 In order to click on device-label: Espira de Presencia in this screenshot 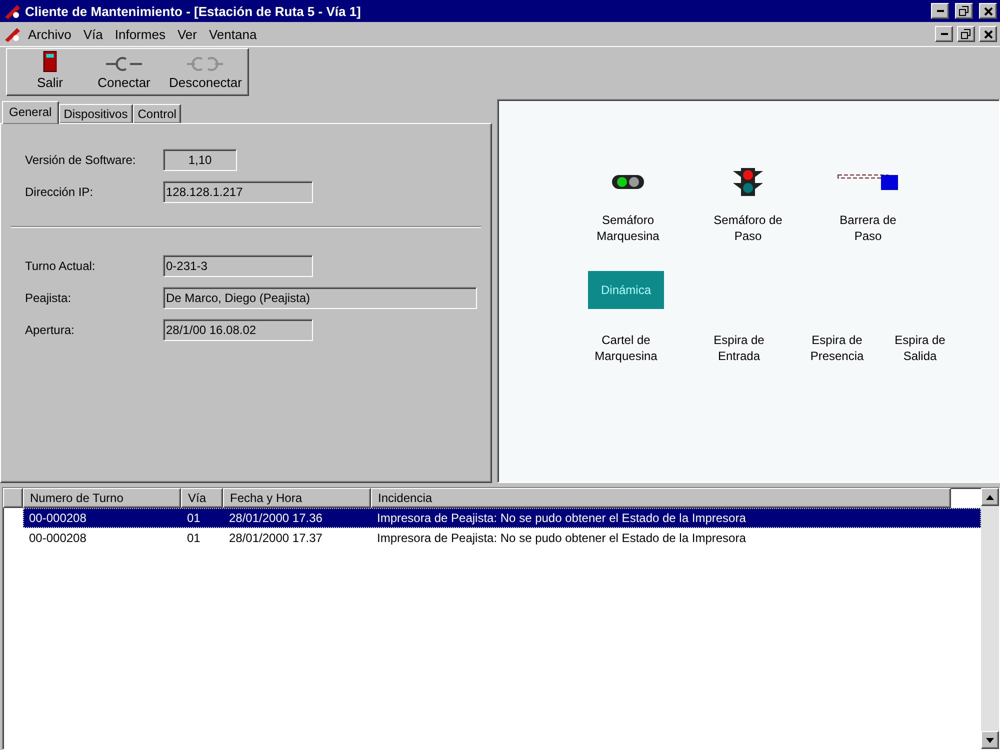, I will do `click(837, 348)`.